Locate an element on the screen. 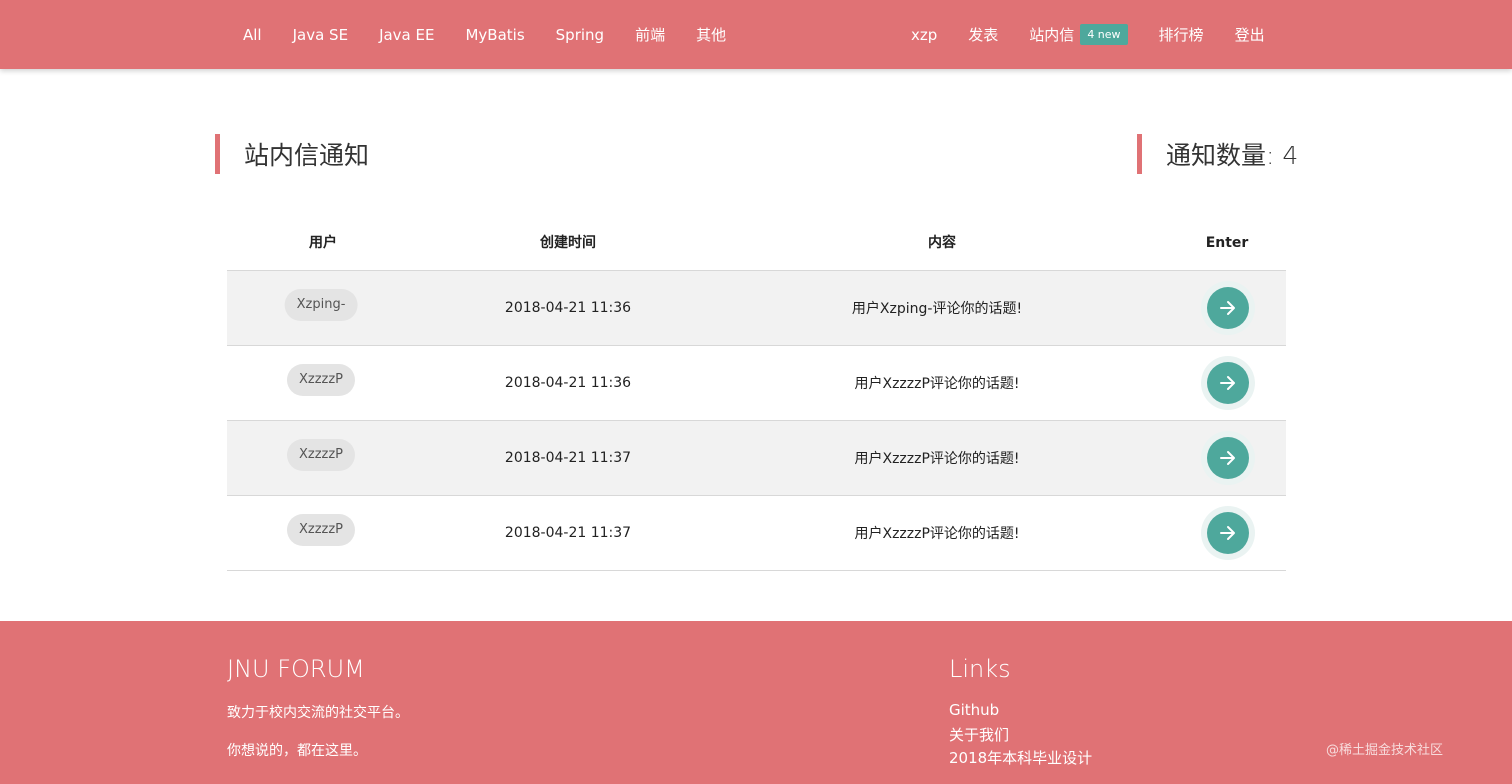 The width and height of the screenshot is (1512, 784). nav-user: xzp is located at coordinates (924, 35).